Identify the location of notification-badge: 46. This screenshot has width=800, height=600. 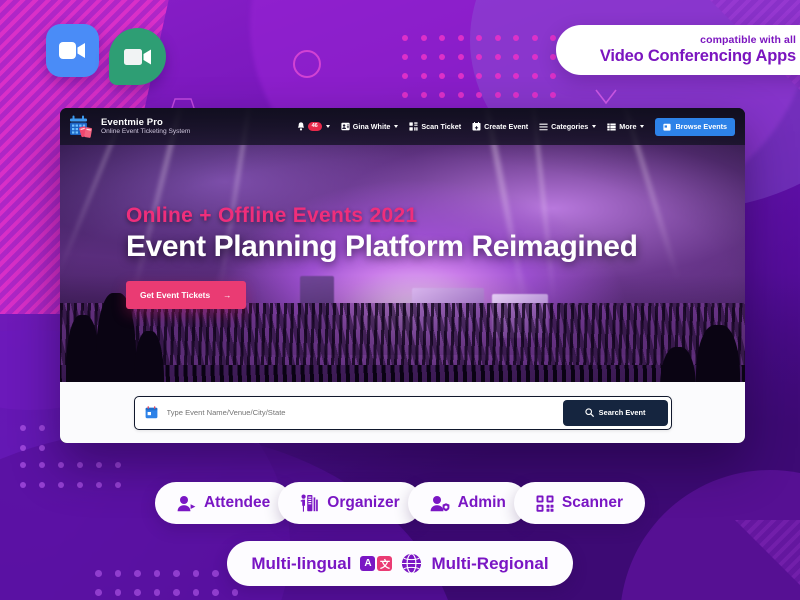
(314, 126).